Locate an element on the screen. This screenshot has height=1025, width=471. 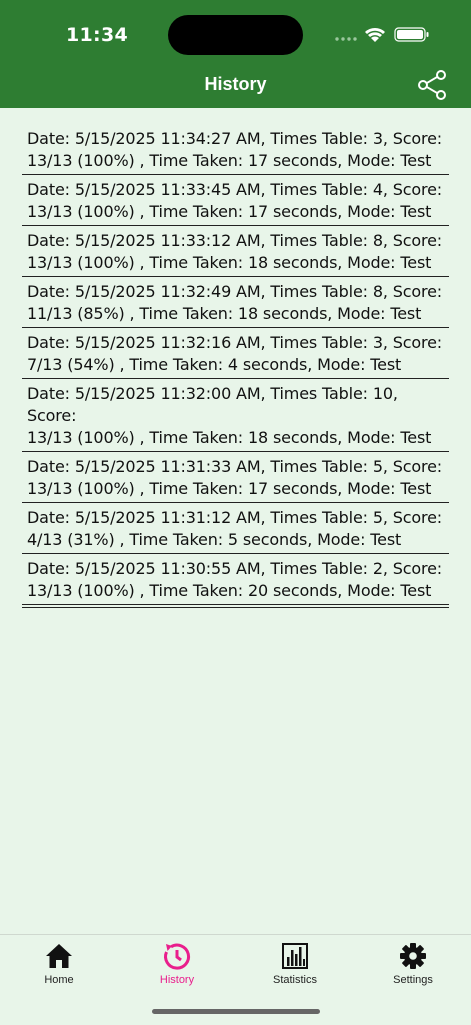
cellular-icon is located at coordinates (346, 39).